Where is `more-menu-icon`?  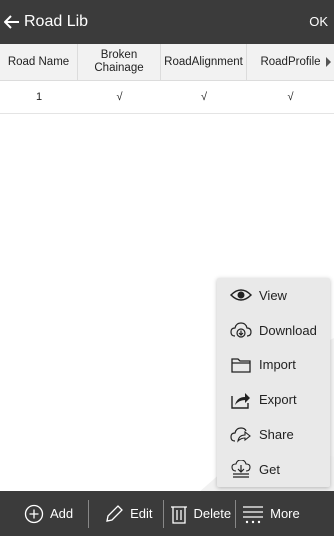 more-menu-icon is located at coordinates (253, 514).